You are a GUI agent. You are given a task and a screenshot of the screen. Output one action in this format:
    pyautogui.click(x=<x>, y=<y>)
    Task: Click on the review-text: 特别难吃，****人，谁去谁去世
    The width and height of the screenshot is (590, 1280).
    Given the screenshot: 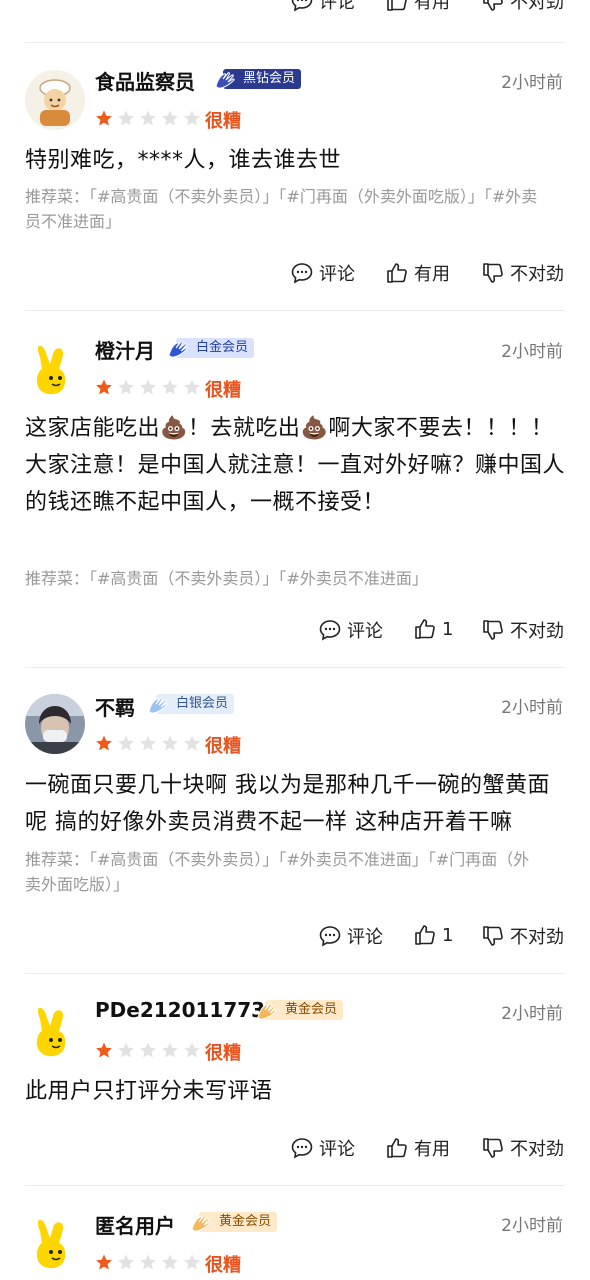 What is the action you would take?
    pyautogui.click(x=295, y=160)
    